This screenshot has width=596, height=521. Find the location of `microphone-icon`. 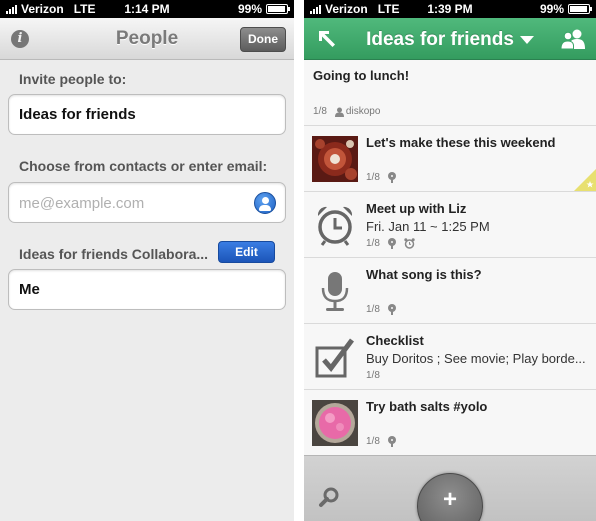

microphone-icon is located at coordinates (335, 291).